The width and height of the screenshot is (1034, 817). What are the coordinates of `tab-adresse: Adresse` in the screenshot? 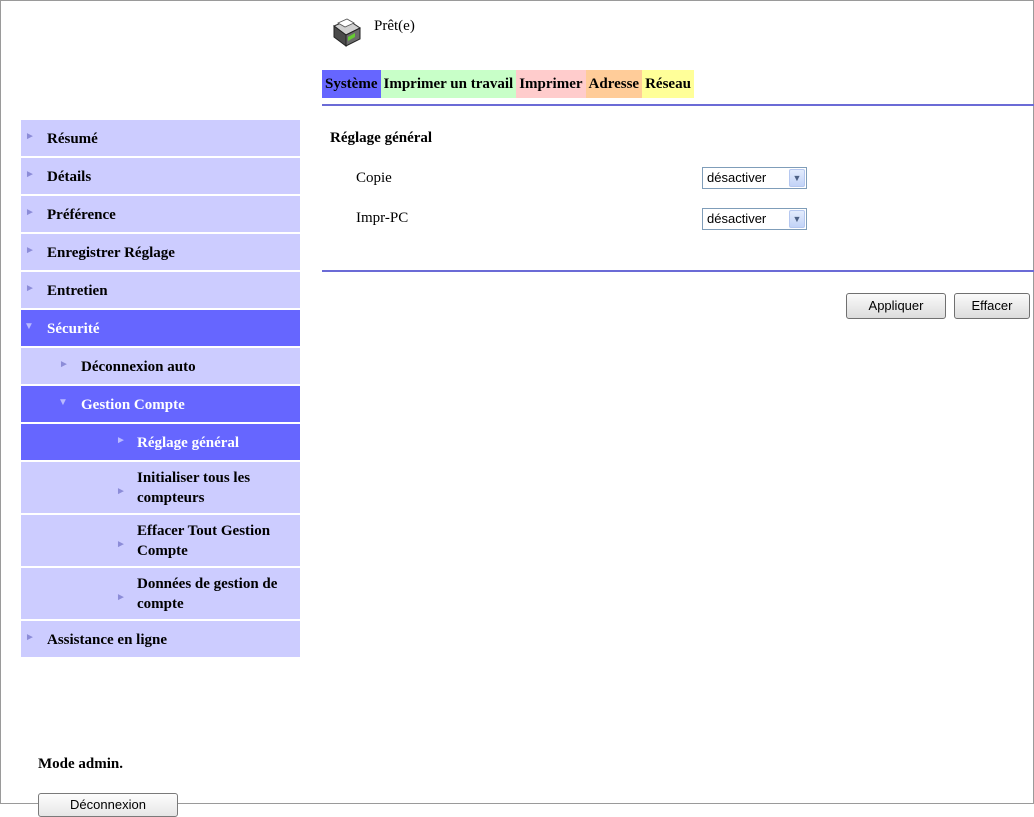 It's located at (614, 84).